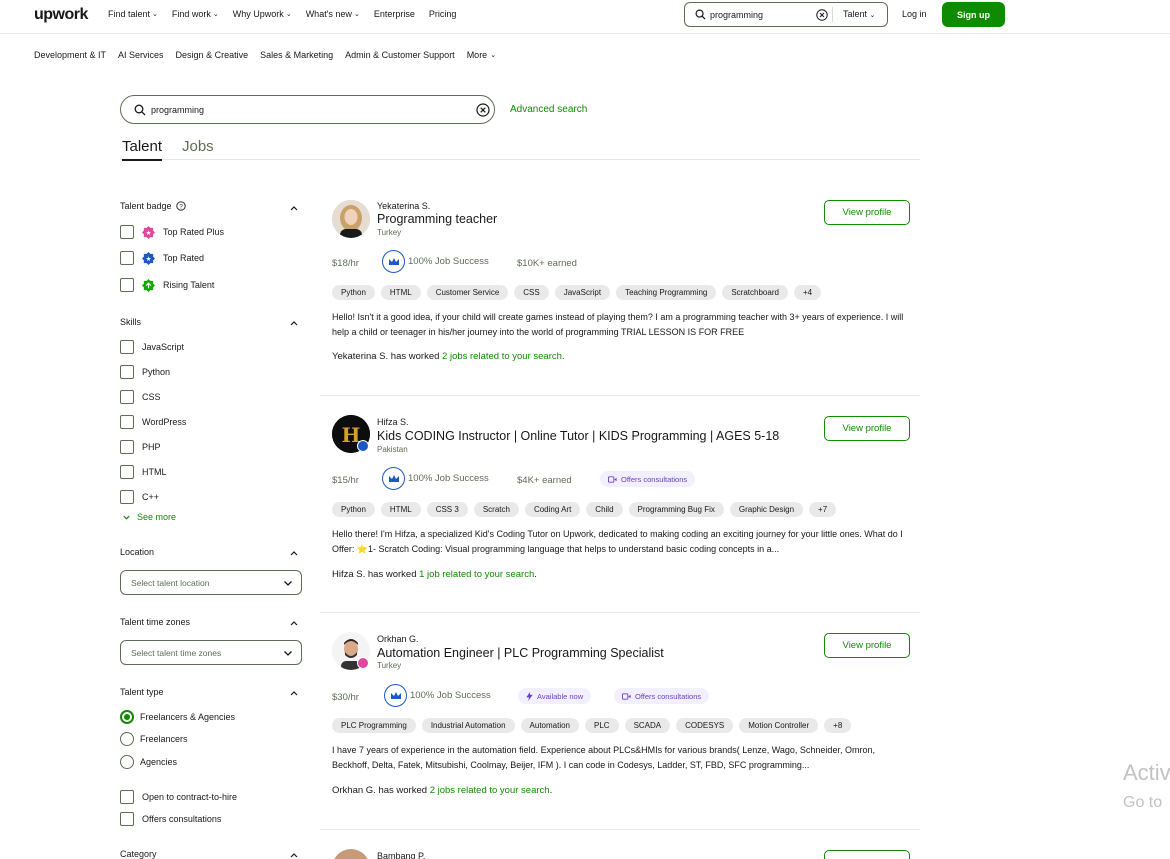 This screenshot has height=859, width=1170. Describe the element at coordinates (149, 517) in the screenshot. I see `see-more-skills-link: See more` at that location.